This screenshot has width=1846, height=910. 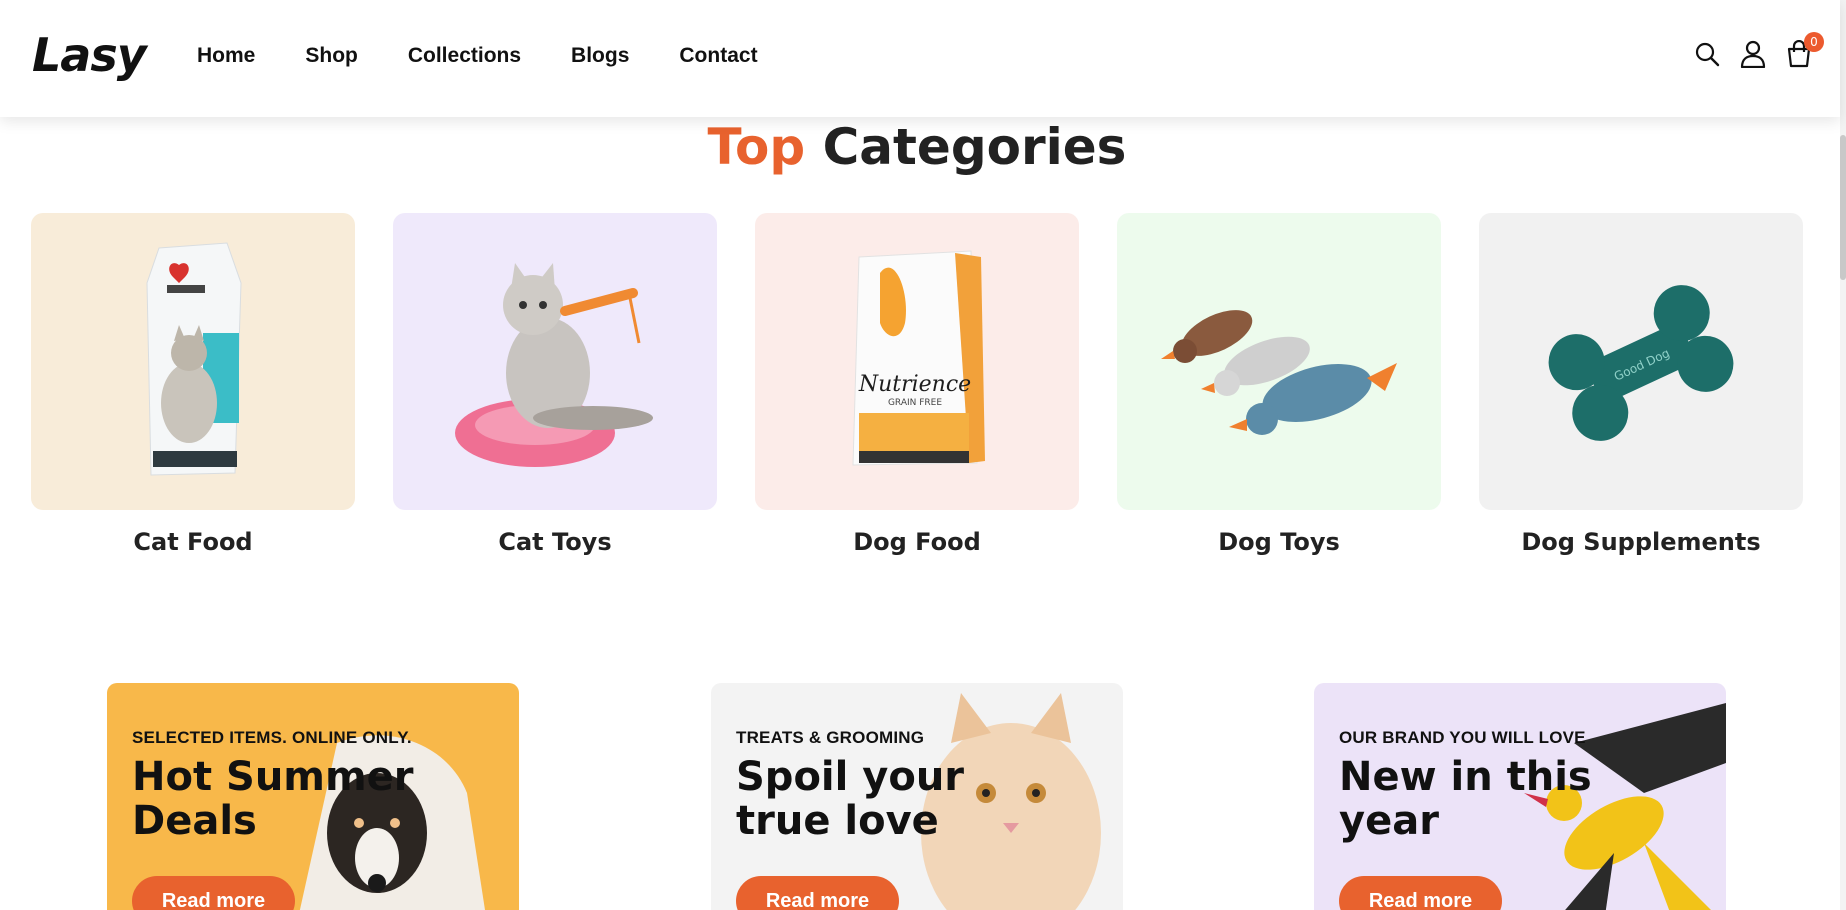 What do you see at coordinates (555, 542) in the screenshot?
I see `category-label: Cat Toys` at bounding box center [555, 542].